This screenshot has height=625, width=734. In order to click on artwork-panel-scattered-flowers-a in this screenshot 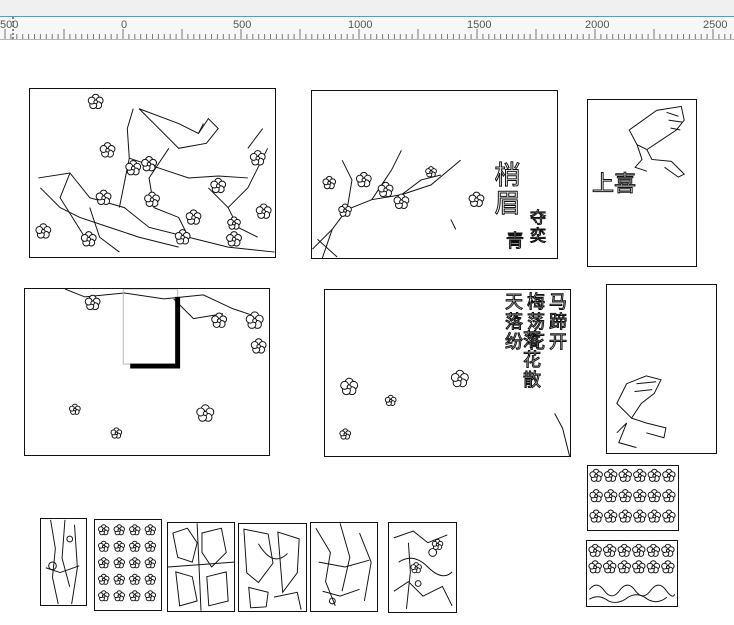, I will do `click(147, 372)`.